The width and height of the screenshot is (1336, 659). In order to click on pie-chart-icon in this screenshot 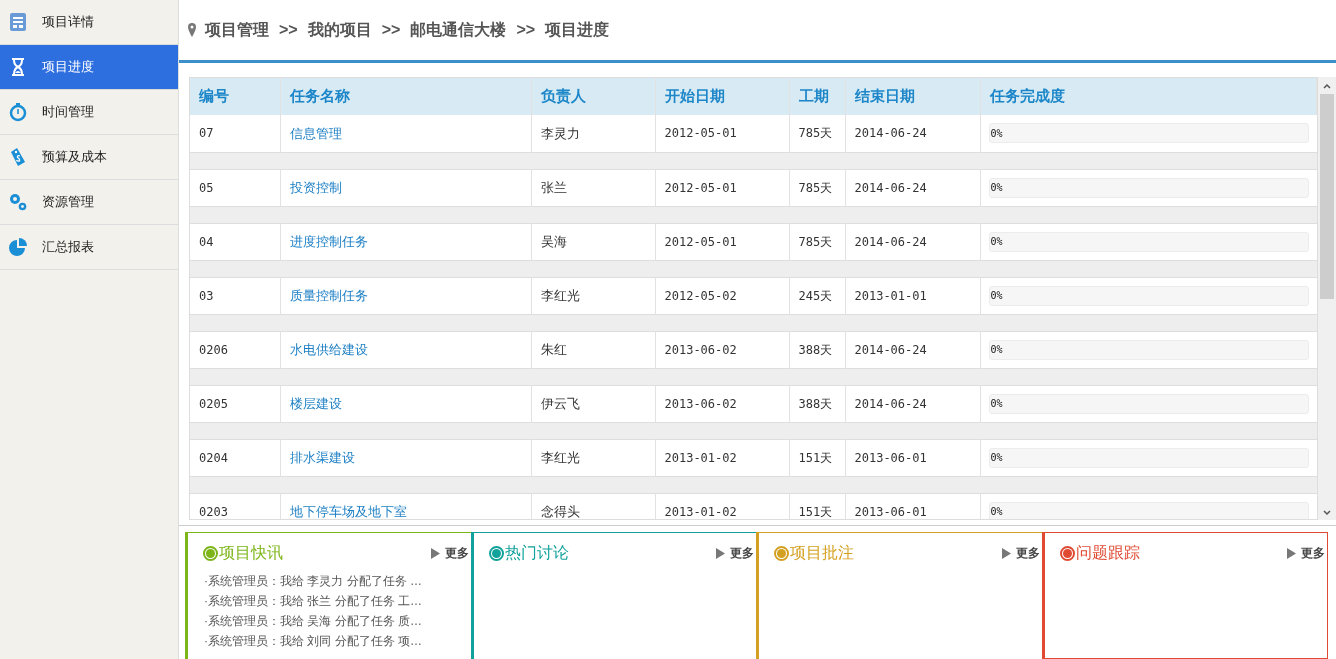, I will do `click(18, 247)`.